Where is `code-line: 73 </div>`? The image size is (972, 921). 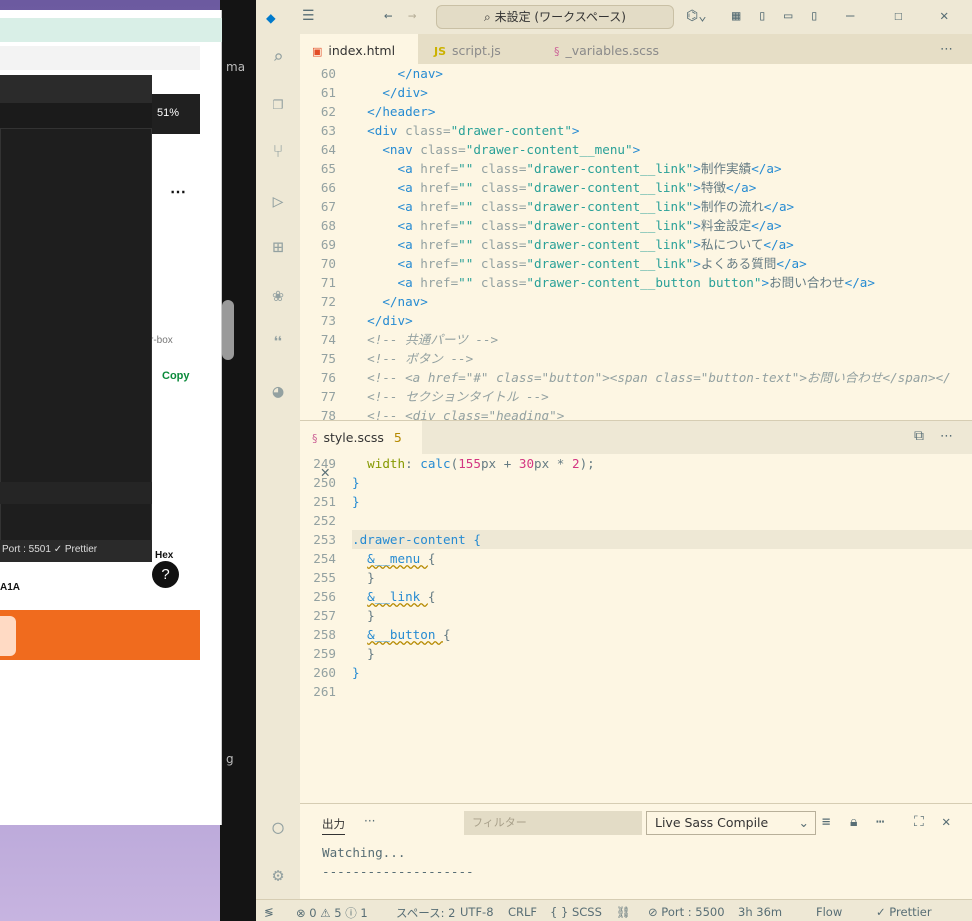
code-line: 73 </div> is located at coordinates (636, 320).